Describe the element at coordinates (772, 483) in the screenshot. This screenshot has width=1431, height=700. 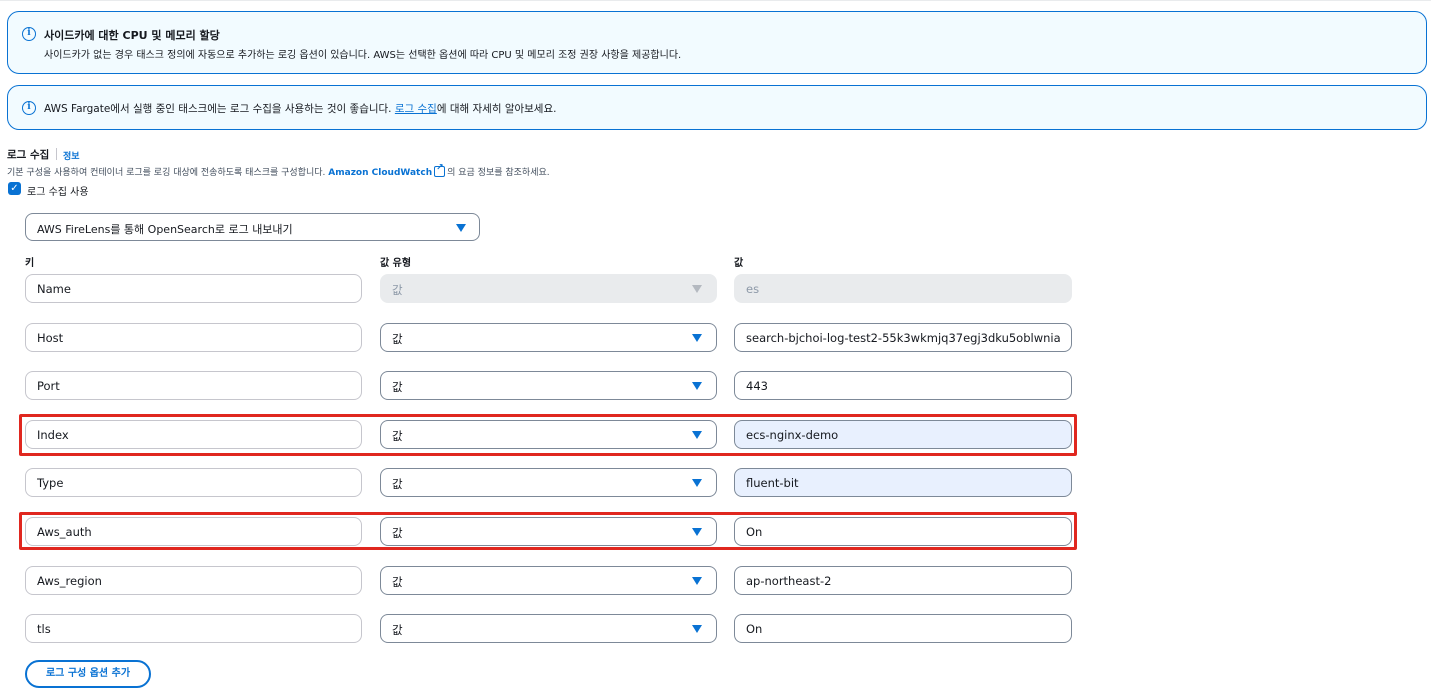
I see `option-value-text: fluent-bit` at that location.